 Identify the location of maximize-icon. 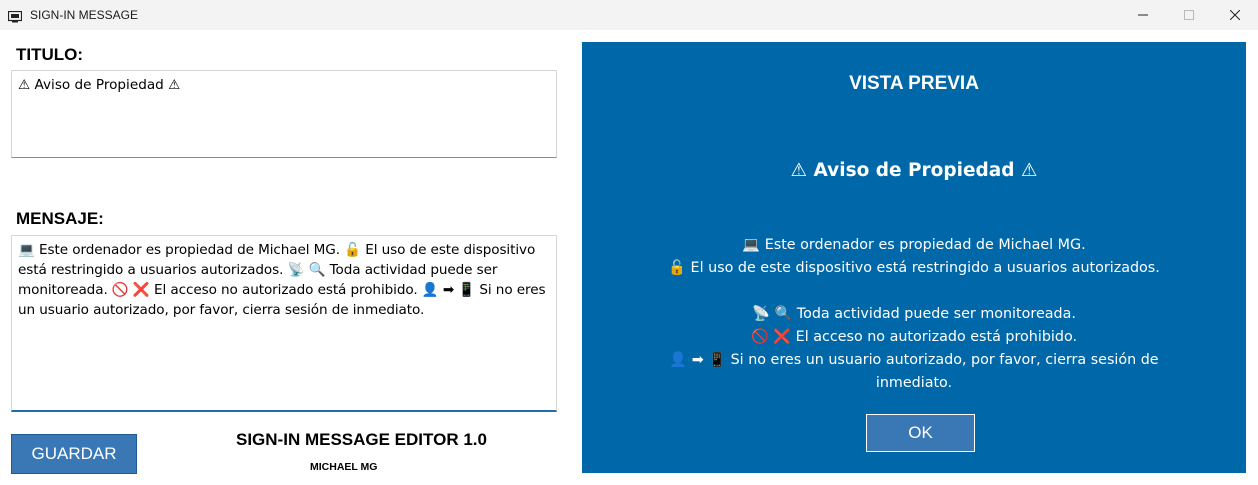
(1189, 15).